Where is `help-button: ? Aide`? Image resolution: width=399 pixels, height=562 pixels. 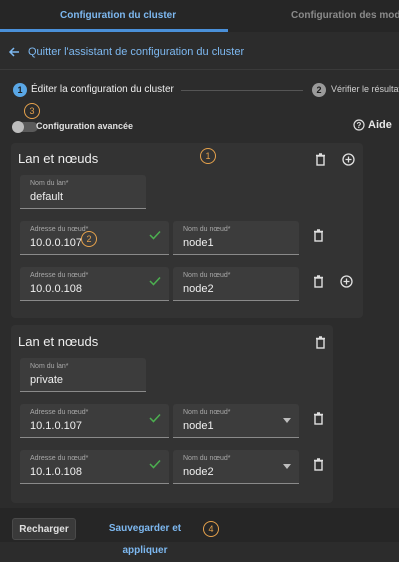
help-button: ? Aide is located at coordinates (372, 125).